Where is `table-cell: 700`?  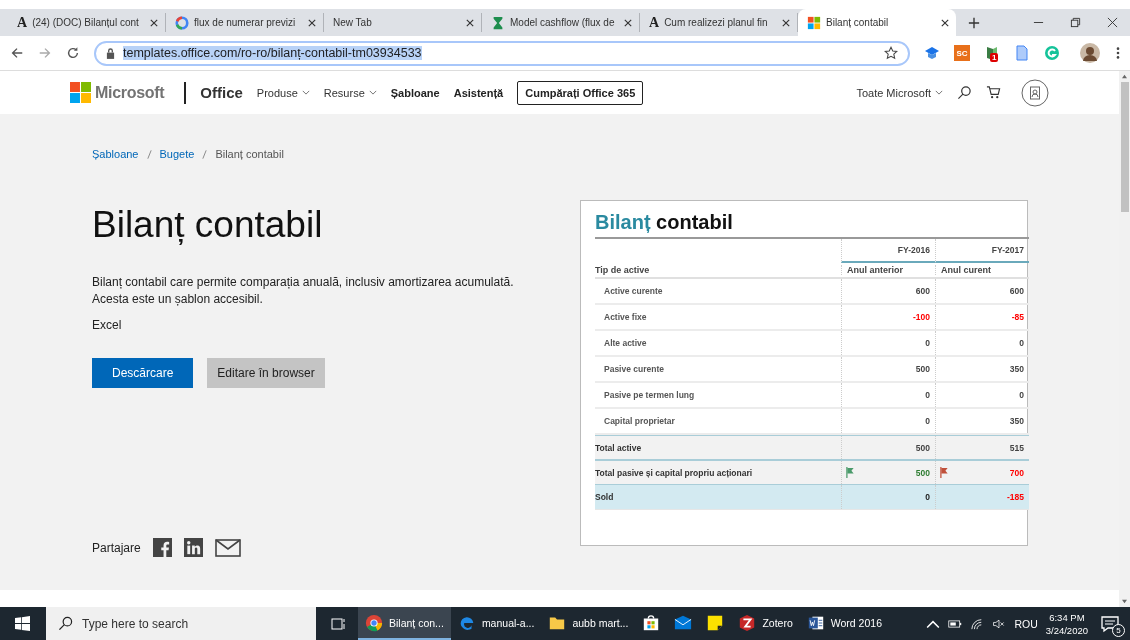 table-cell: 700 is located at coordinates (1016, 472).